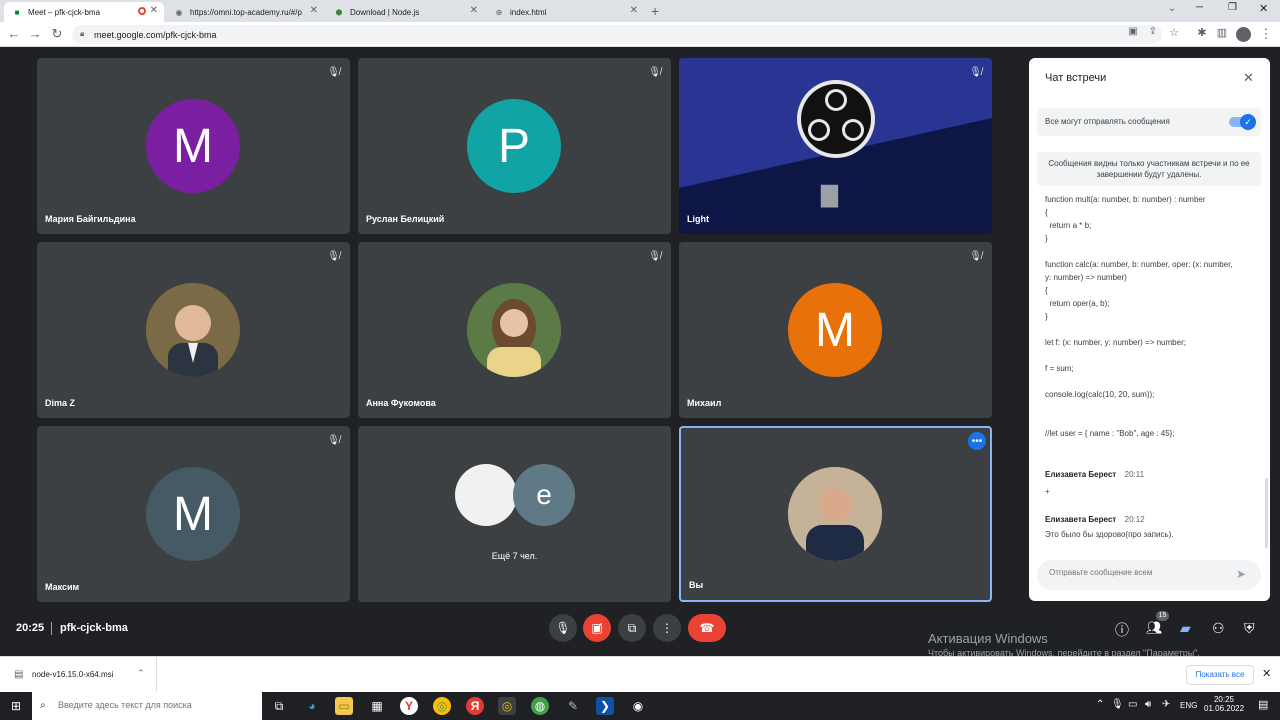  I want to click on activities-icon: ⚇, so click(1218, 628).